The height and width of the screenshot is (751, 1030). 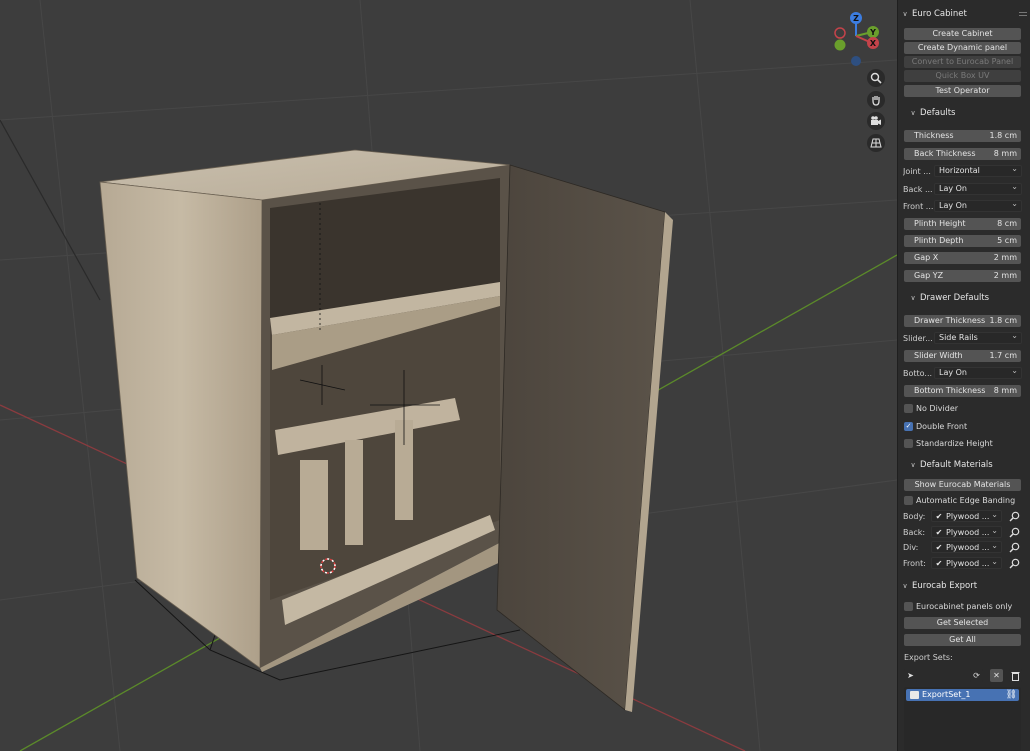 I want to click on plinth-height-field: Plinth Height 8 cm, so click(x=962, y=224).